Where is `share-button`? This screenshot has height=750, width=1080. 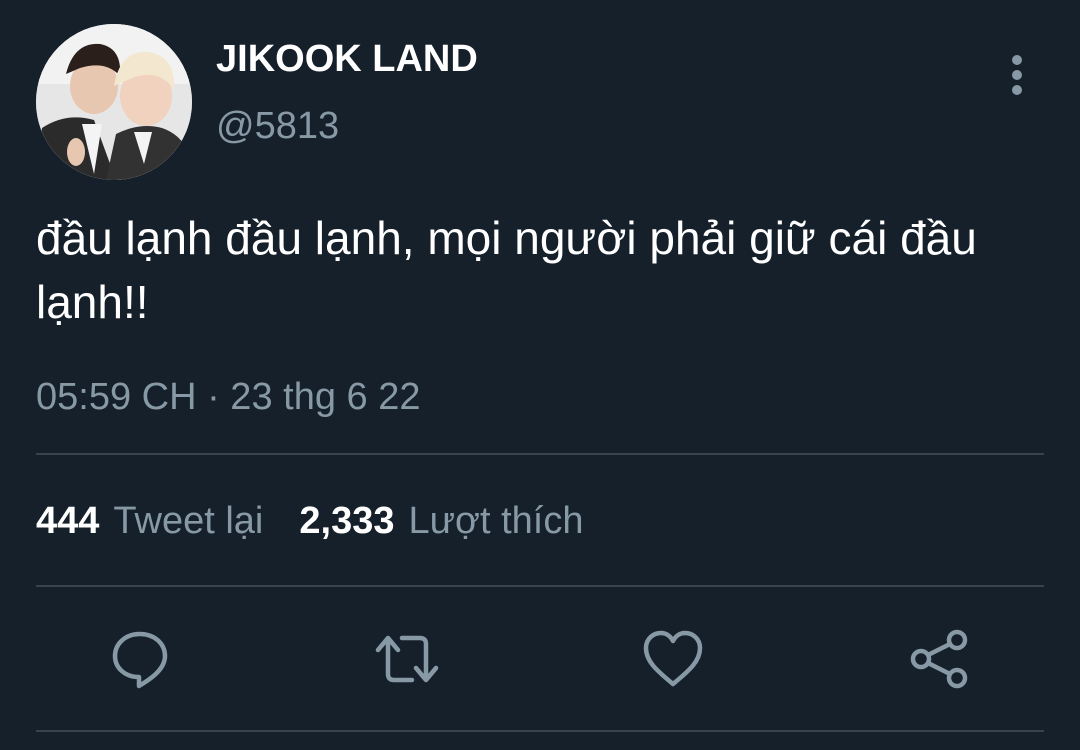 share-button is located at coordinates (940, 659).